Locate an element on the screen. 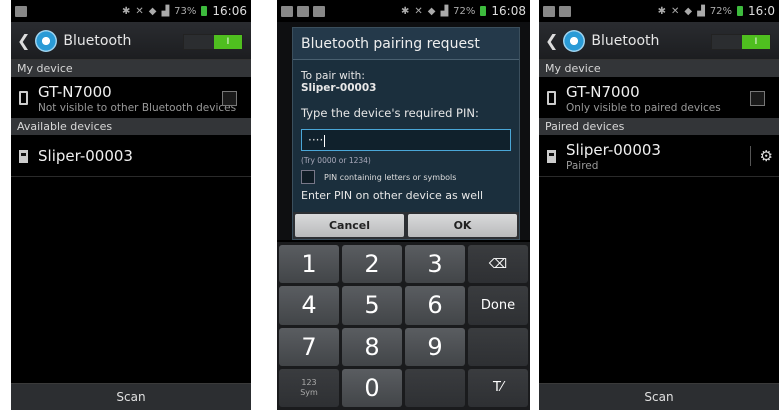 This screenshot has height=410, width=779. key-1: 1 is located at coordinates (309, 264).